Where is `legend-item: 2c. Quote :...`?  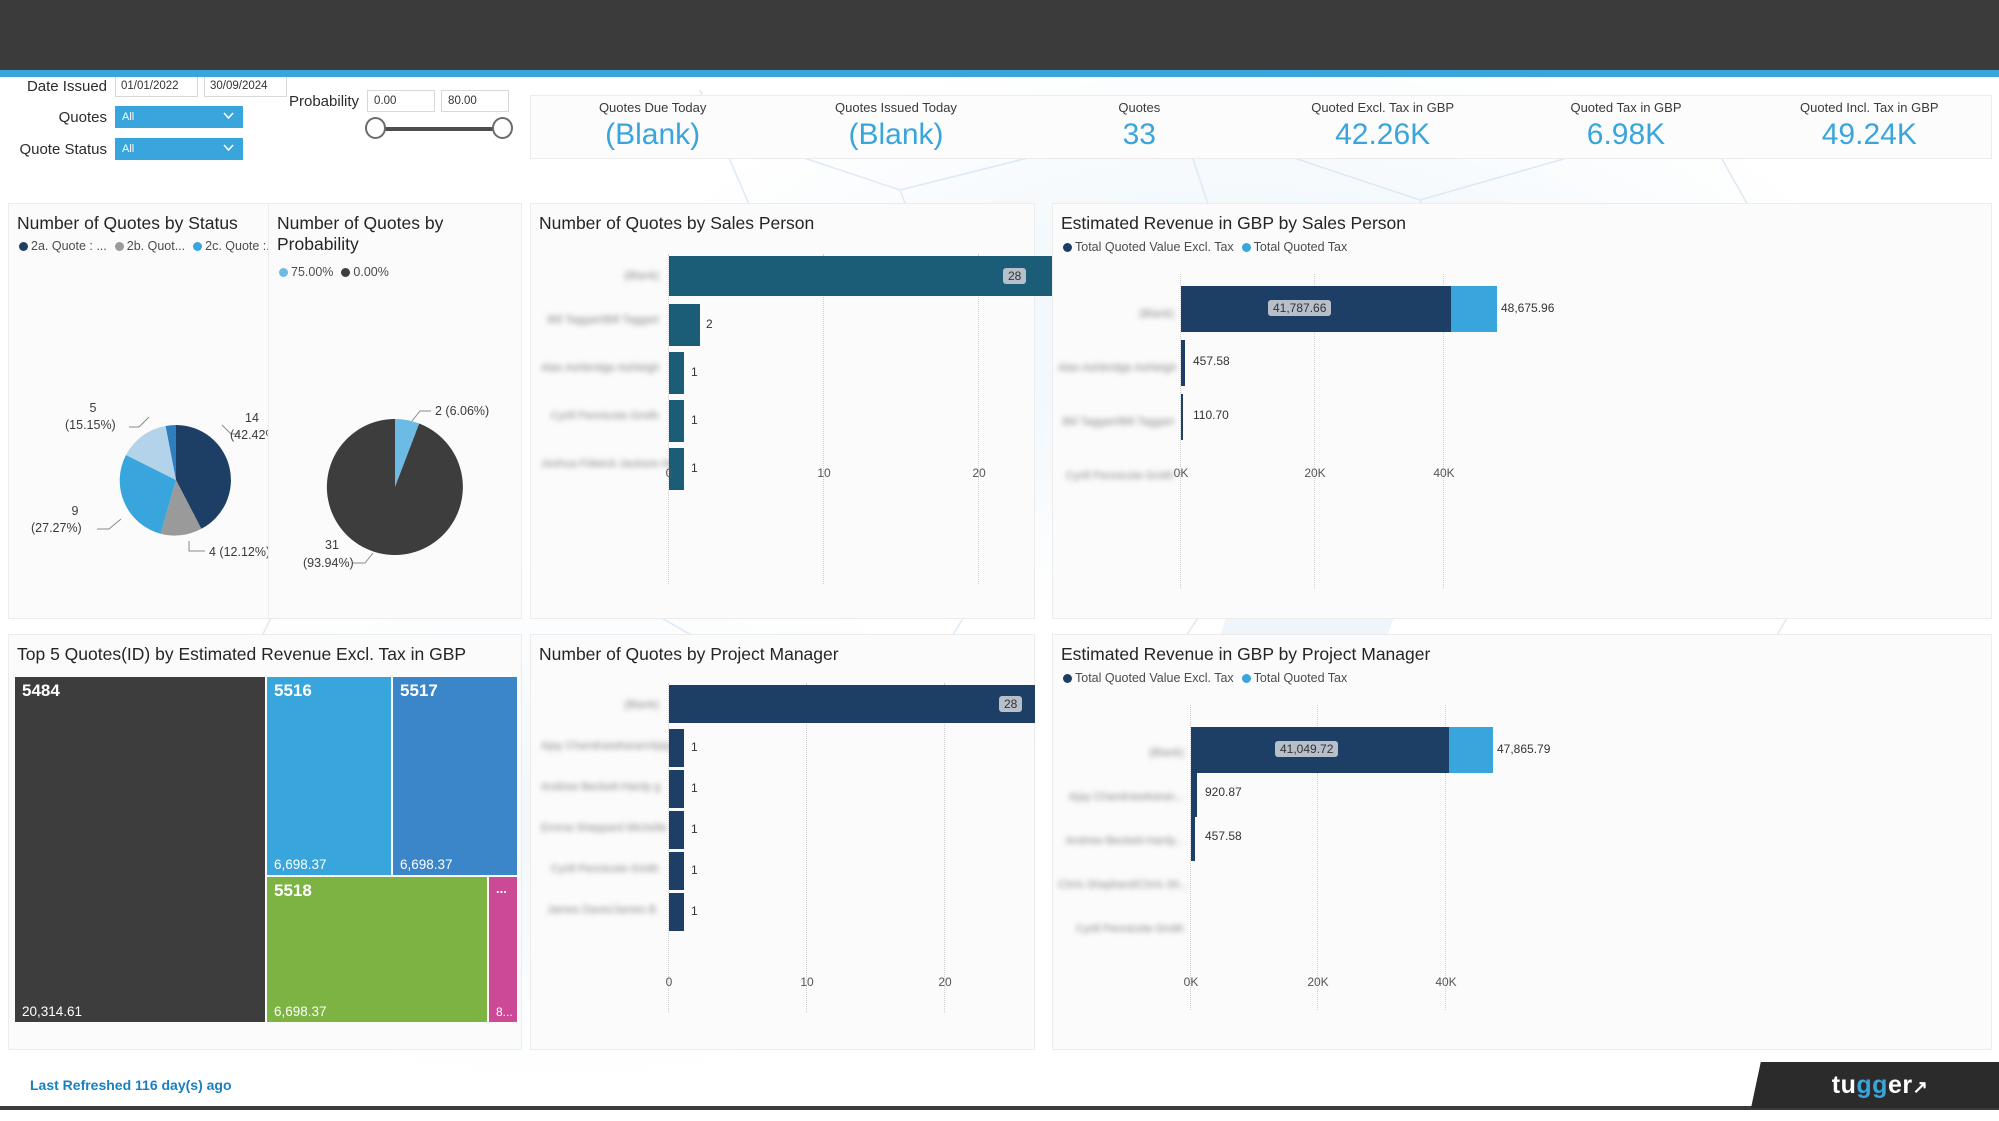
legend-item: 2c. Quote :... is located at coordinates (235, 246).